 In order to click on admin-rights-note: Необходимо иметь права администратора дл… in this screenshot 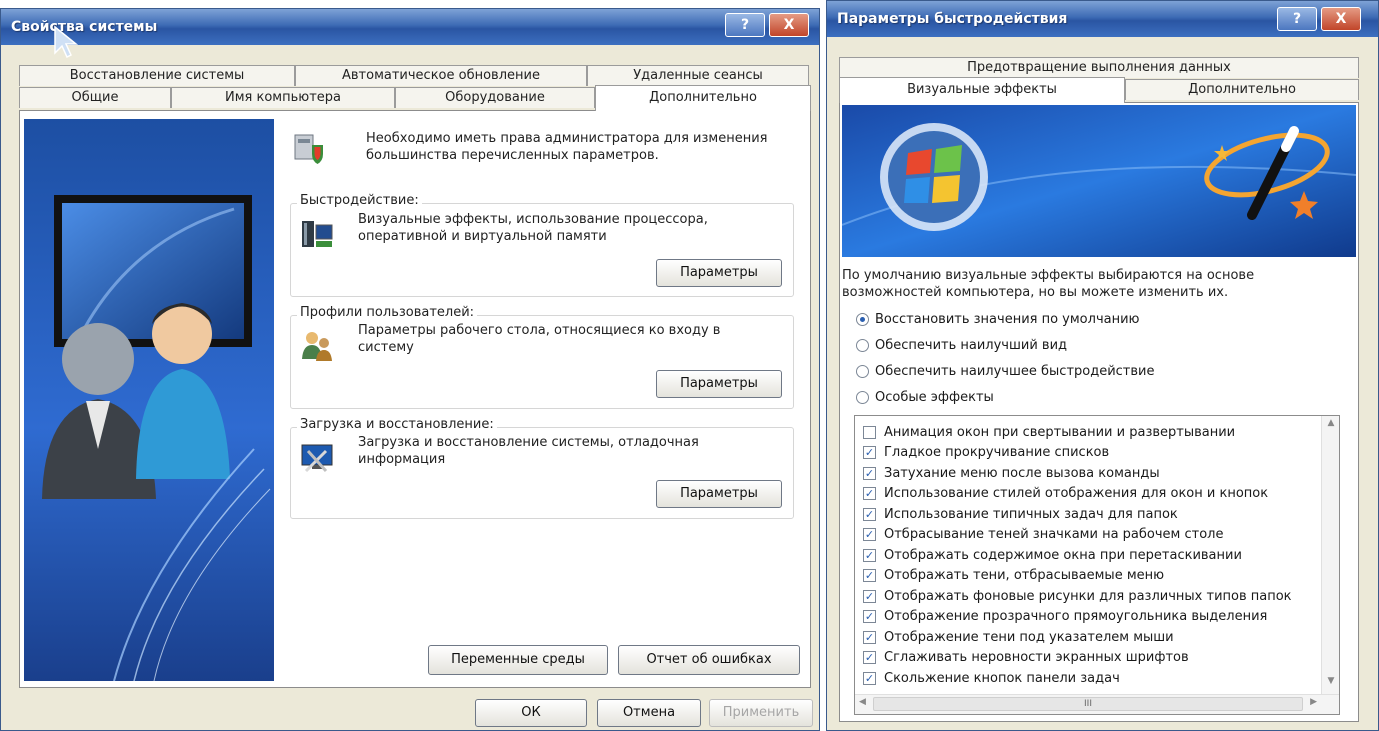, I will do `click(567, 147)`.